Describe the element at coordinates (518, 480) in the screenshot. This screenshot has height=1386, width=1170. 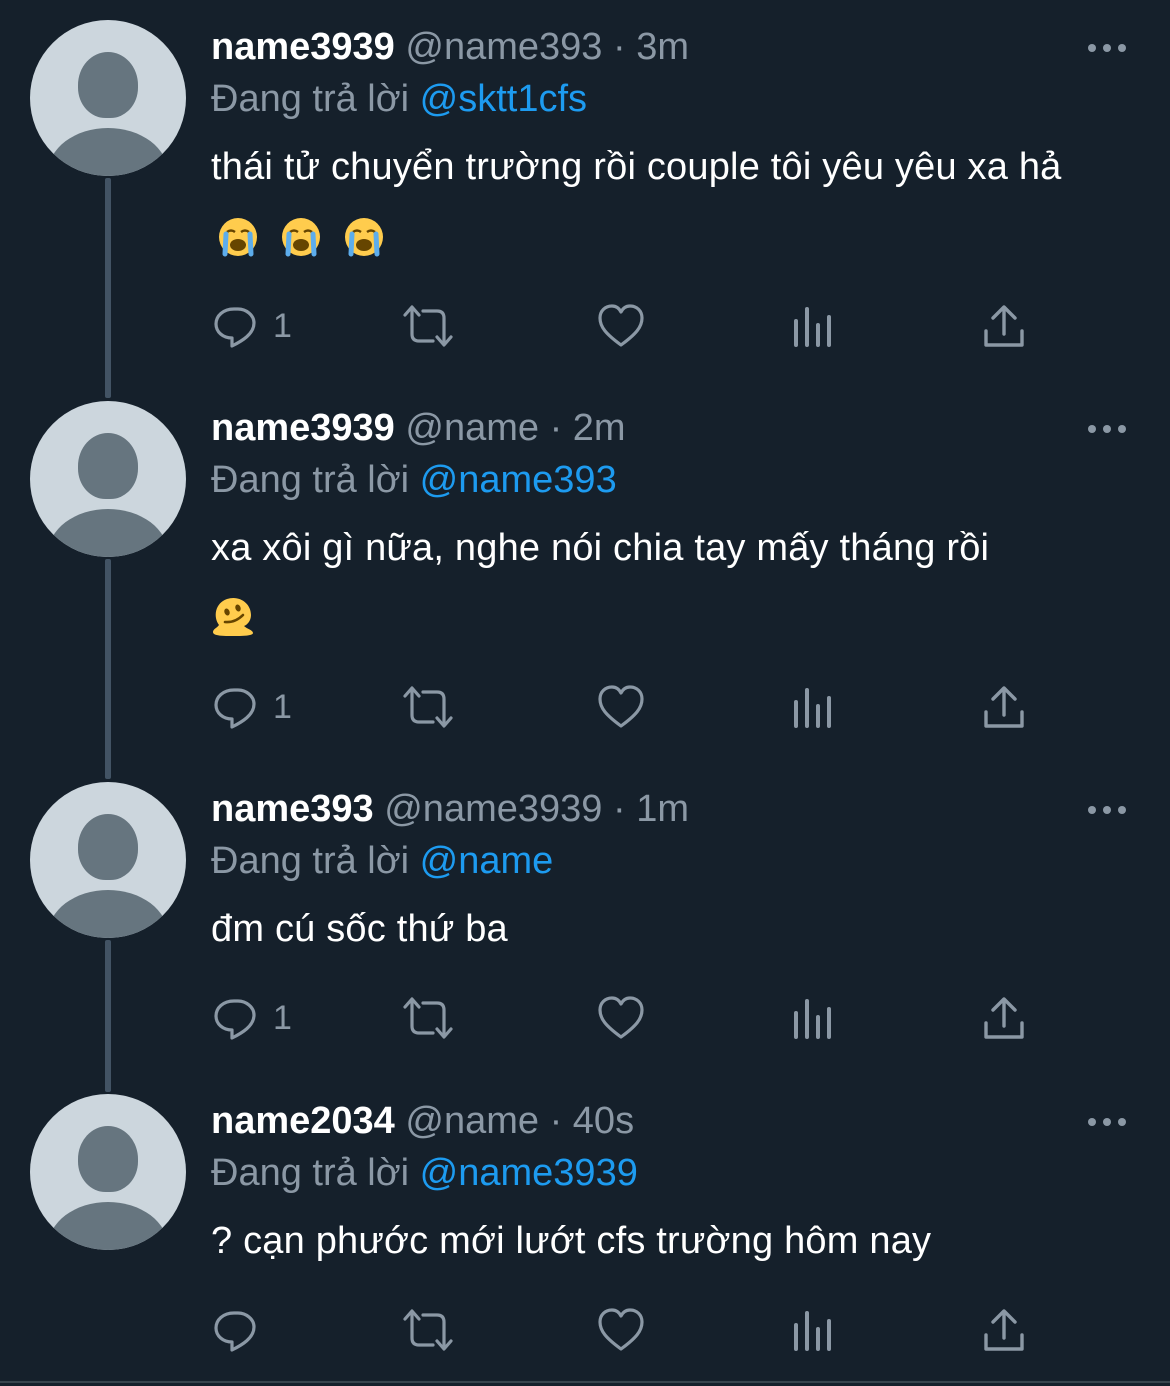
I see `reply-target-link: @name393` at that location.